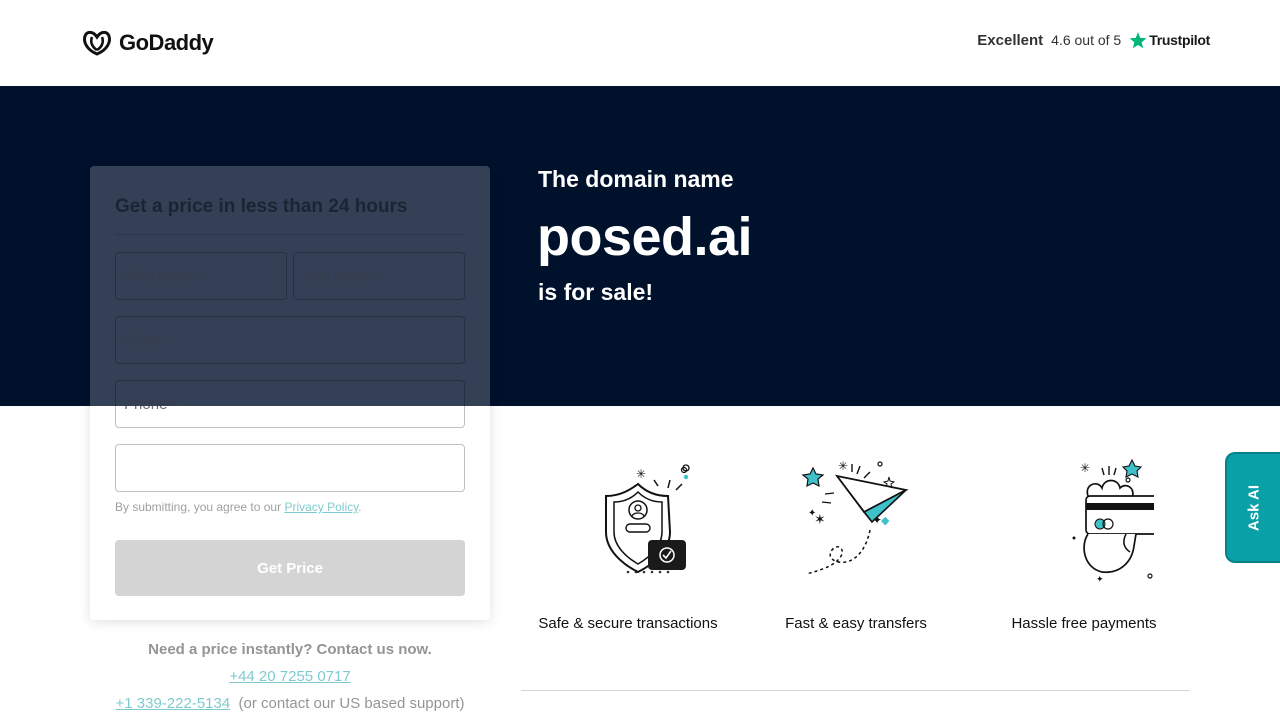 This screenshot has width=1280, height=720. What do you see at coordinates (596, 292) in the screenshot?
I see `hero-post-text: is for sale!` at bounding box center [596, 292].